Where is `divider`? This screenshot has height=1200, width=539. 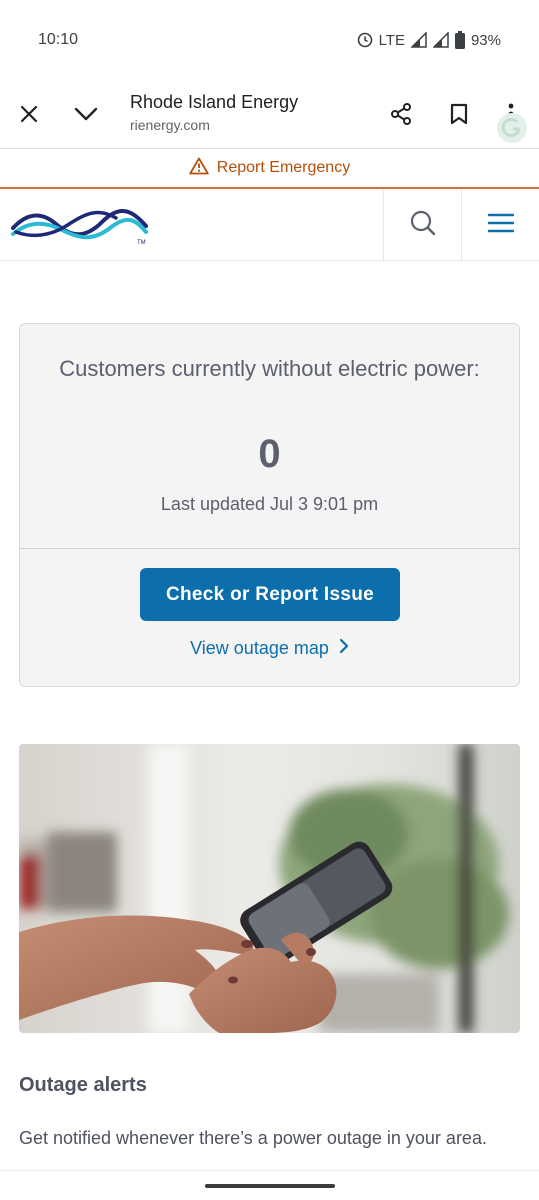 divider is located at coordinates (269, 548).